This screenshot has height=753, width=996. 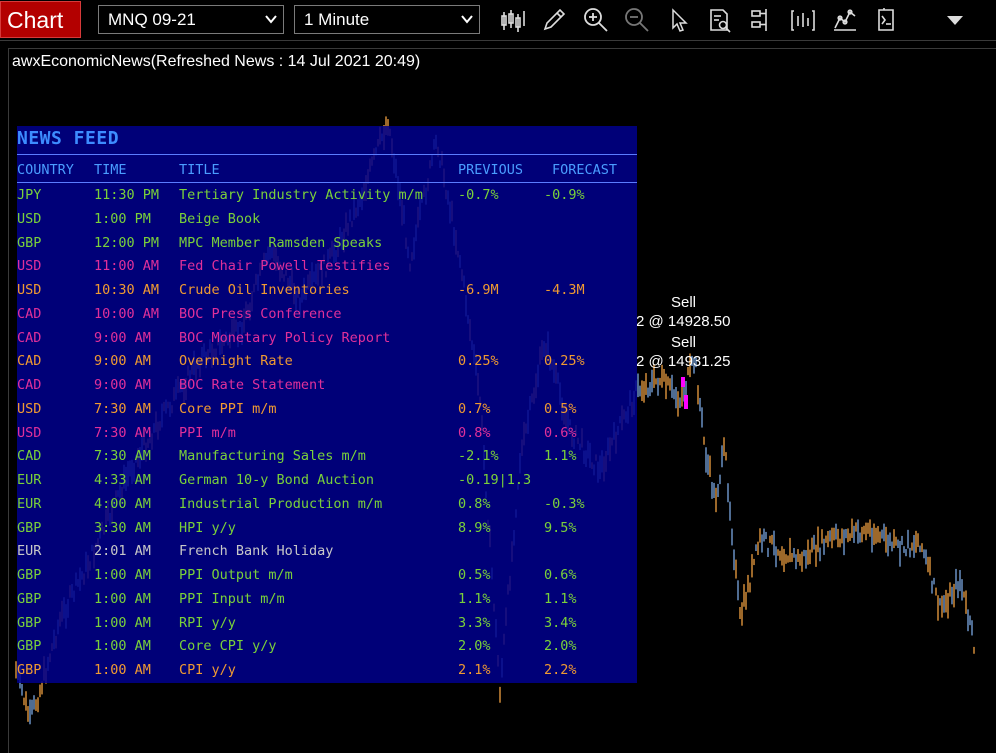 I want to click on news-previous: 0.25%, so click(x=478, y=361).